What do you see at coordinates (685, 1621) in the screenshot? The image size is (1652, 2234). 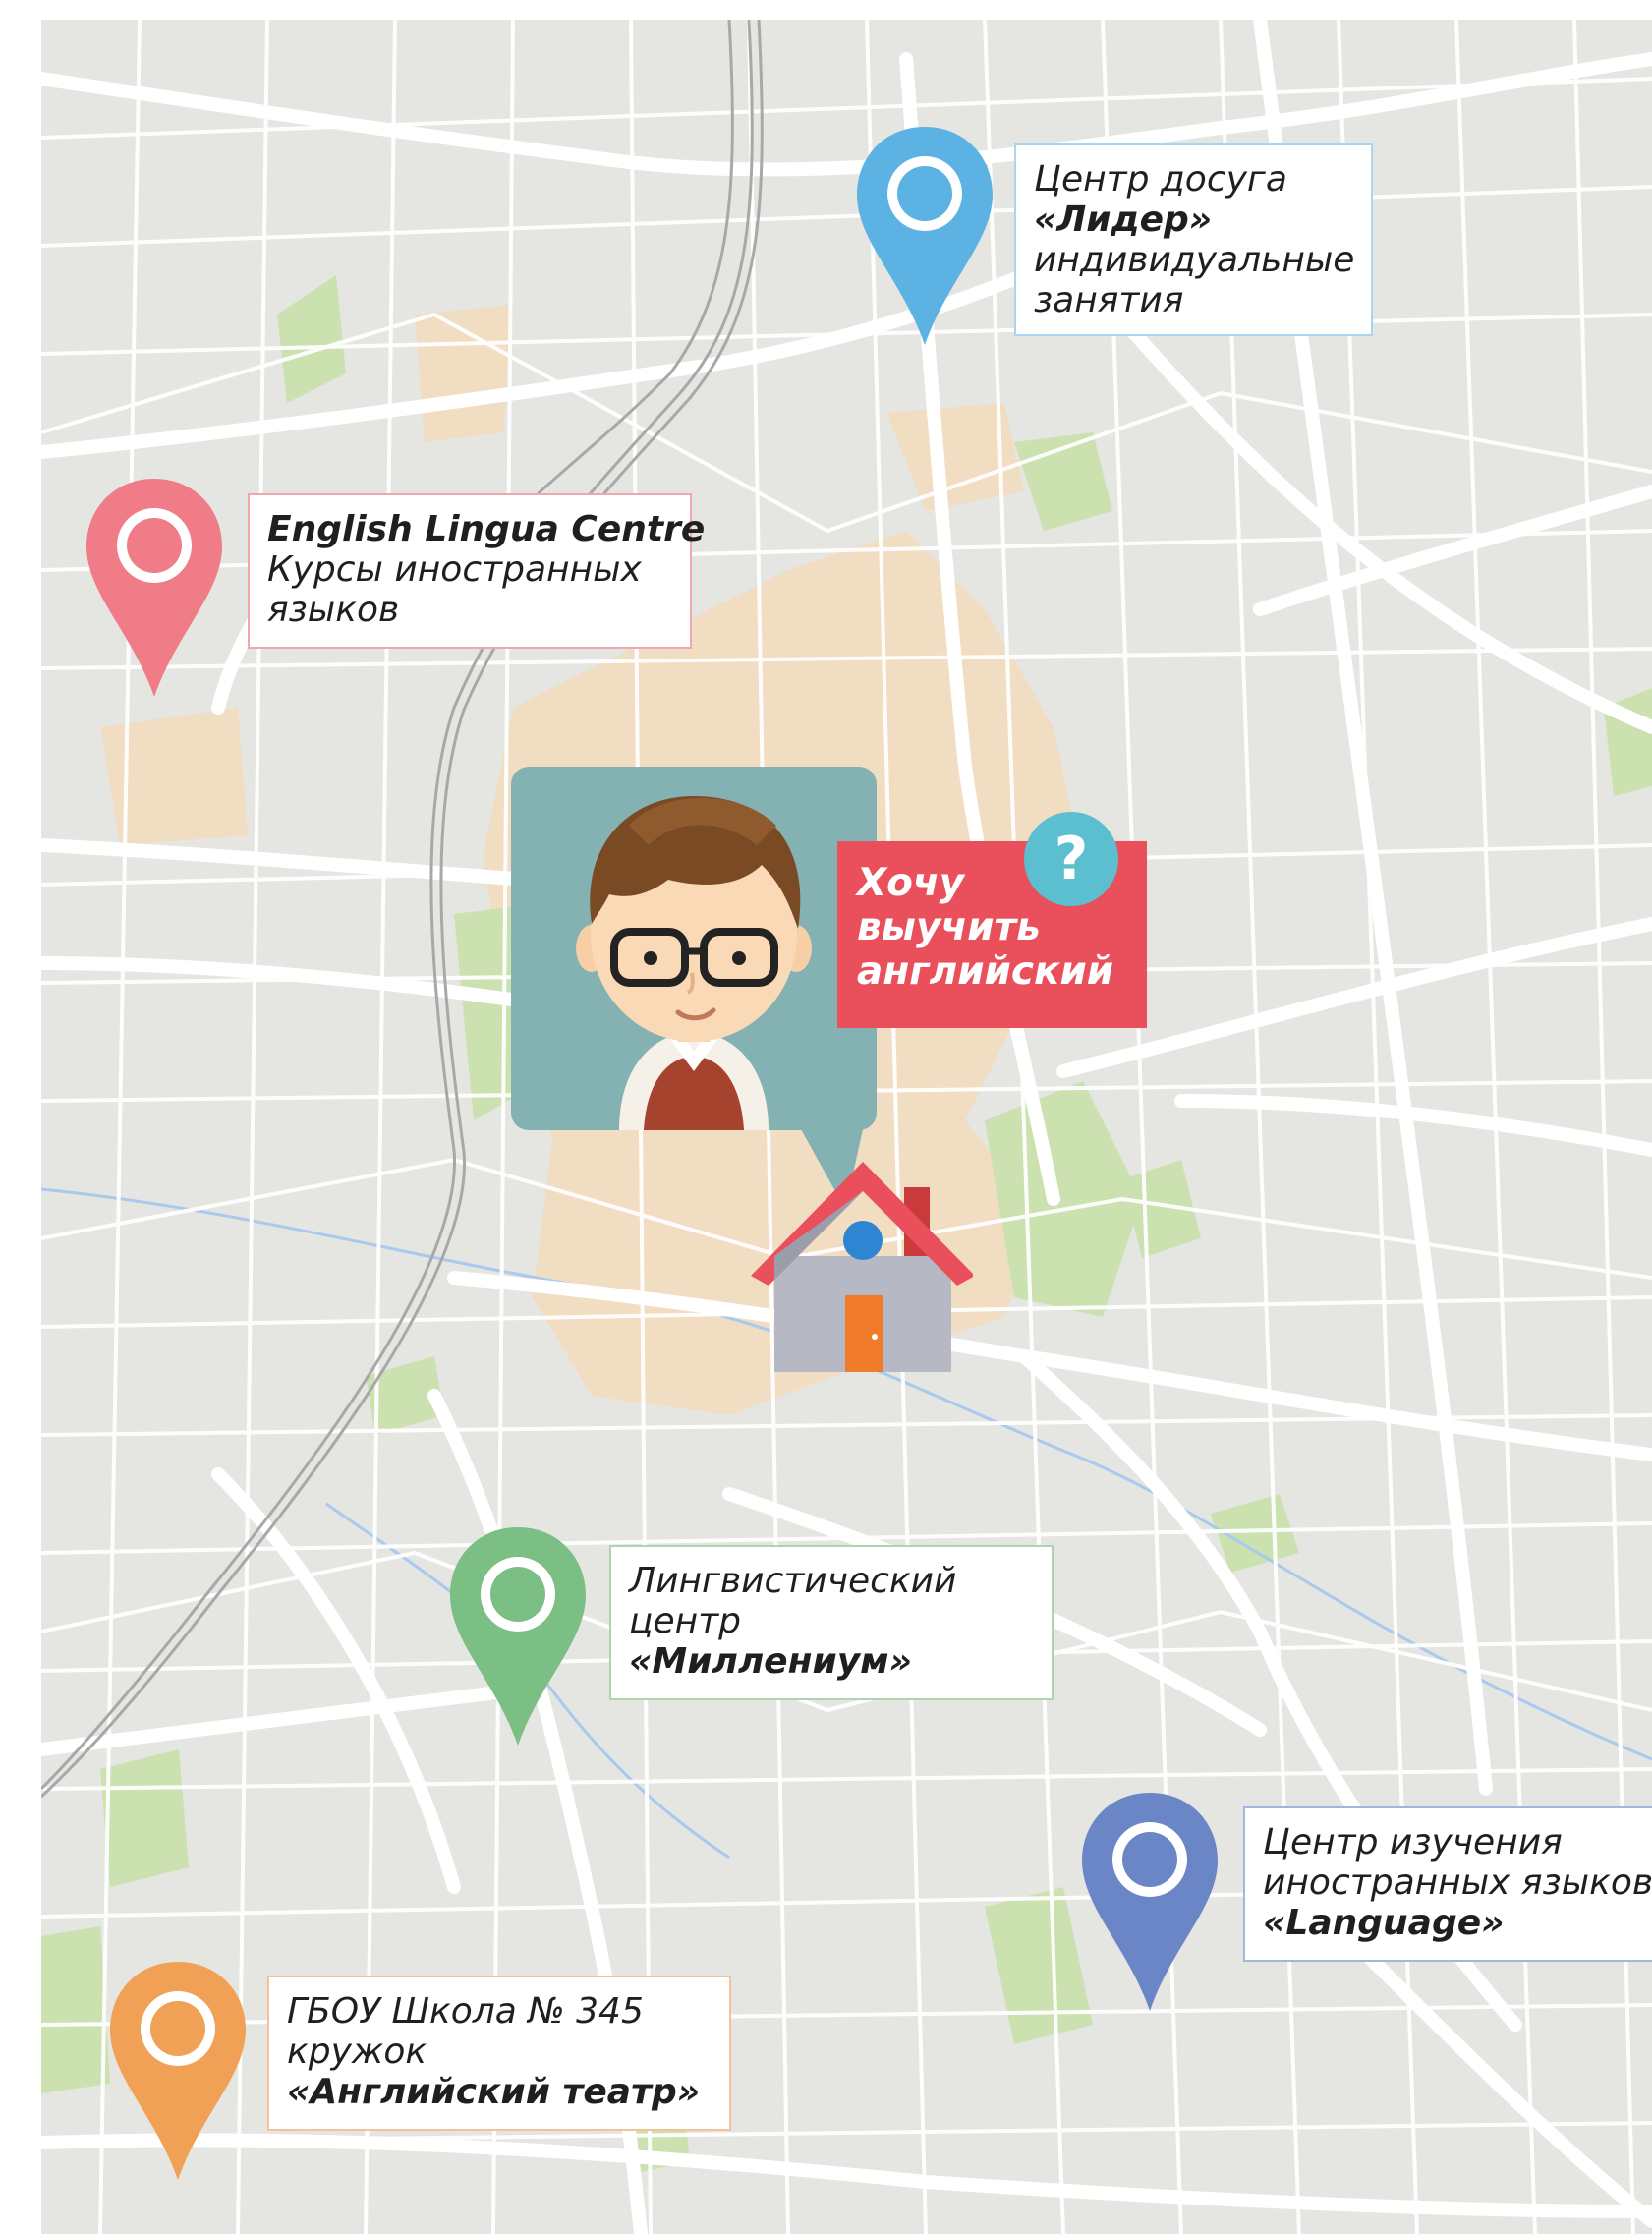 I see `place-label-line: центр` at bounding box center [685, 1621].